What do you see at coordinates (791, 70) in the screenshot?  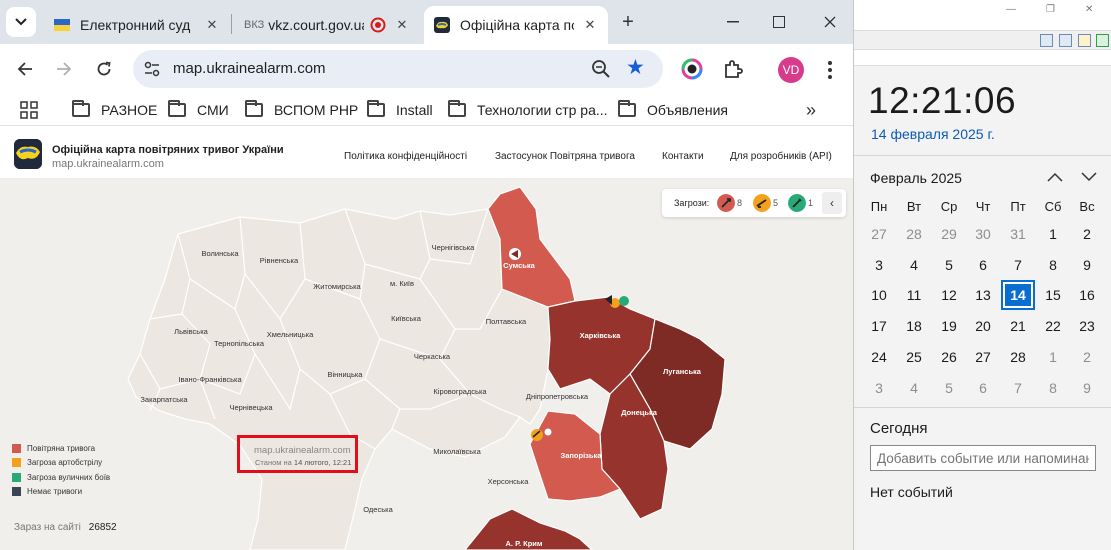 I see `profile-avatar: VD` at bounding box center [791, 70].